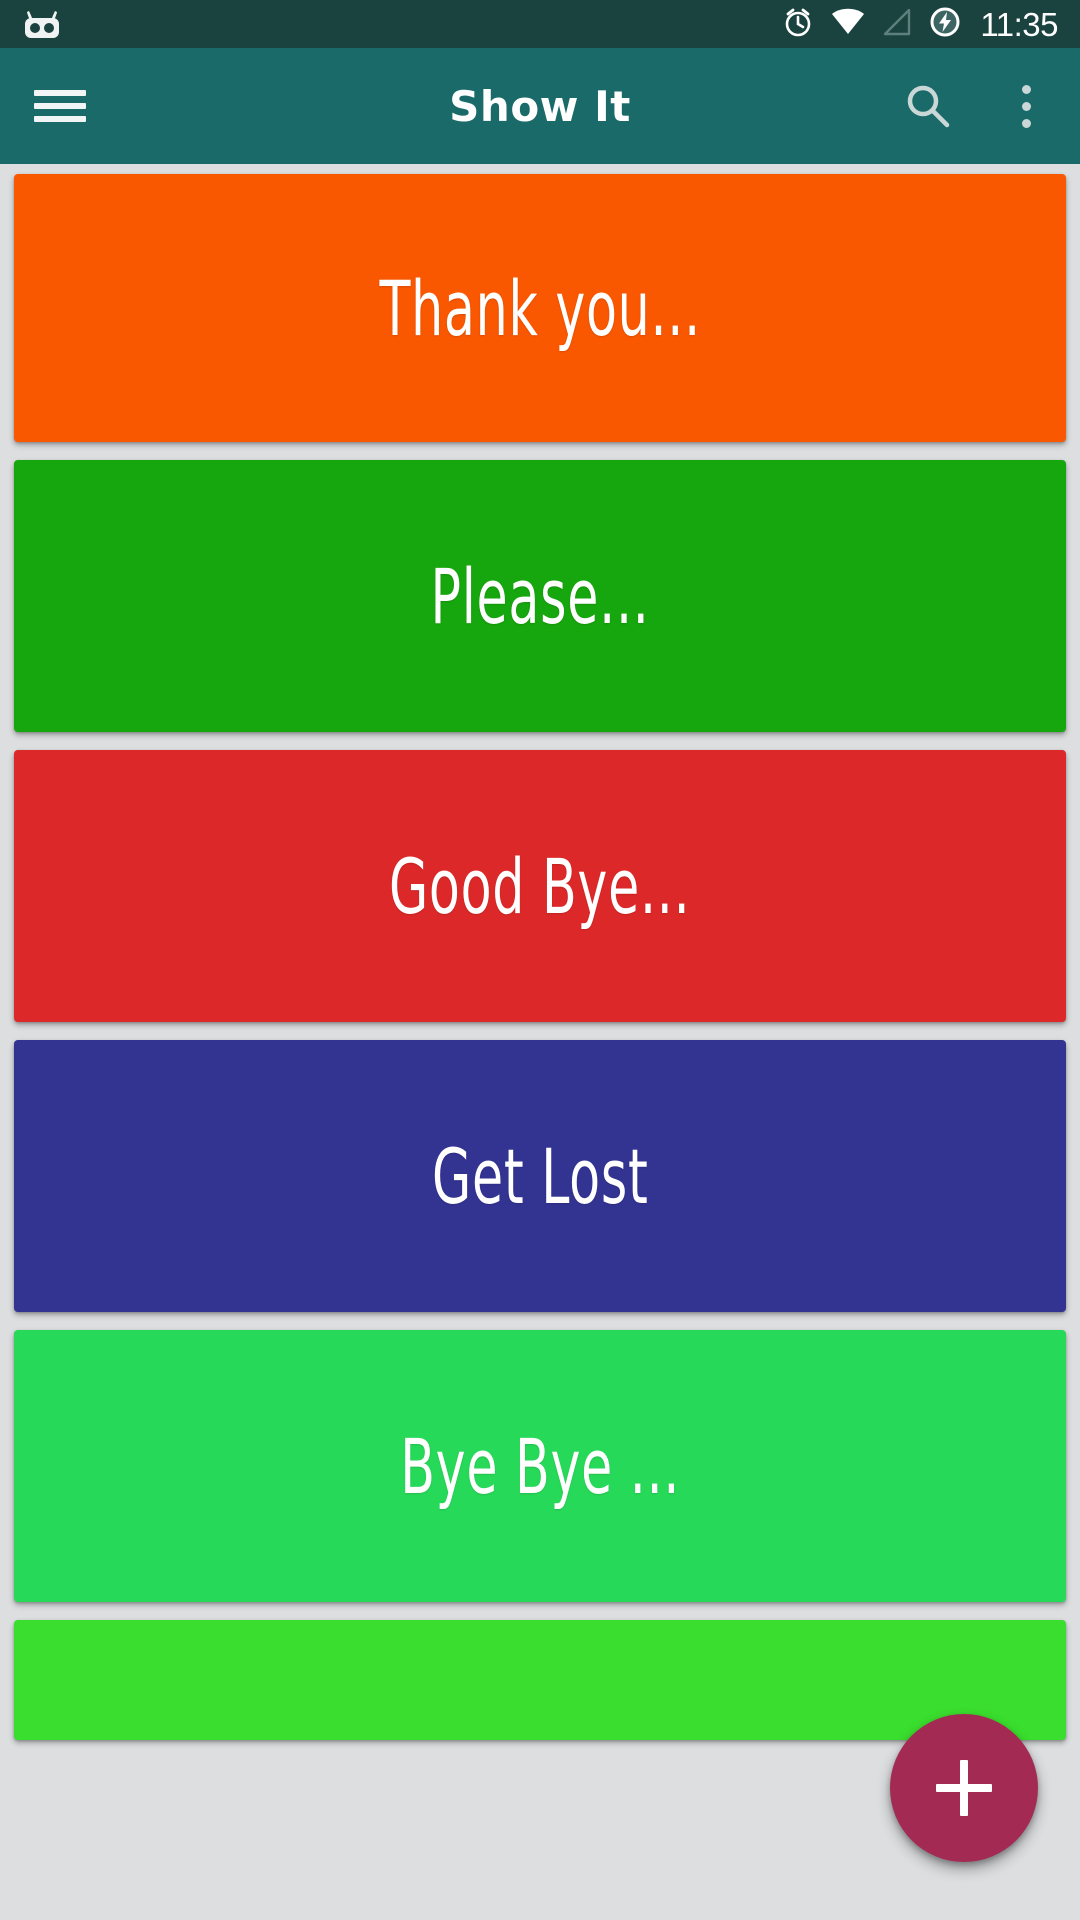  What do you see at coordinates (540, 106) in the screenshot?
I see `app-bar: Show It` at bounding box center [540, 106].